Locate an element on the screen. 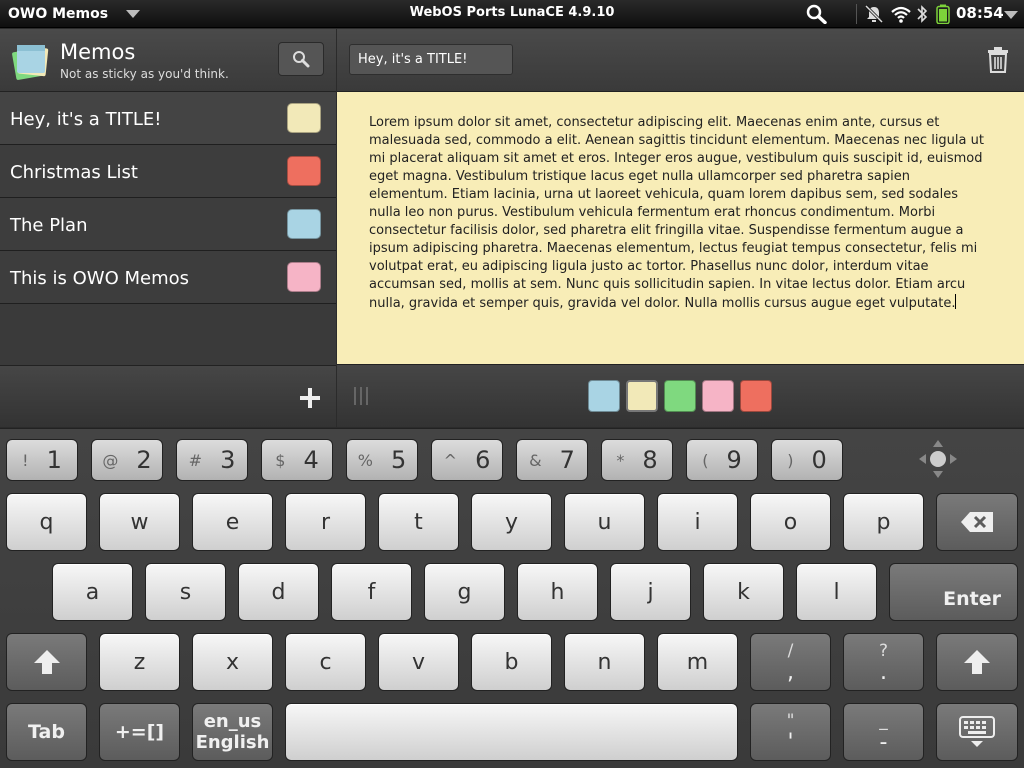 The width and height of the screenshot is (1024, 768). bluetooth-icon is located at coordinates (922, 14).